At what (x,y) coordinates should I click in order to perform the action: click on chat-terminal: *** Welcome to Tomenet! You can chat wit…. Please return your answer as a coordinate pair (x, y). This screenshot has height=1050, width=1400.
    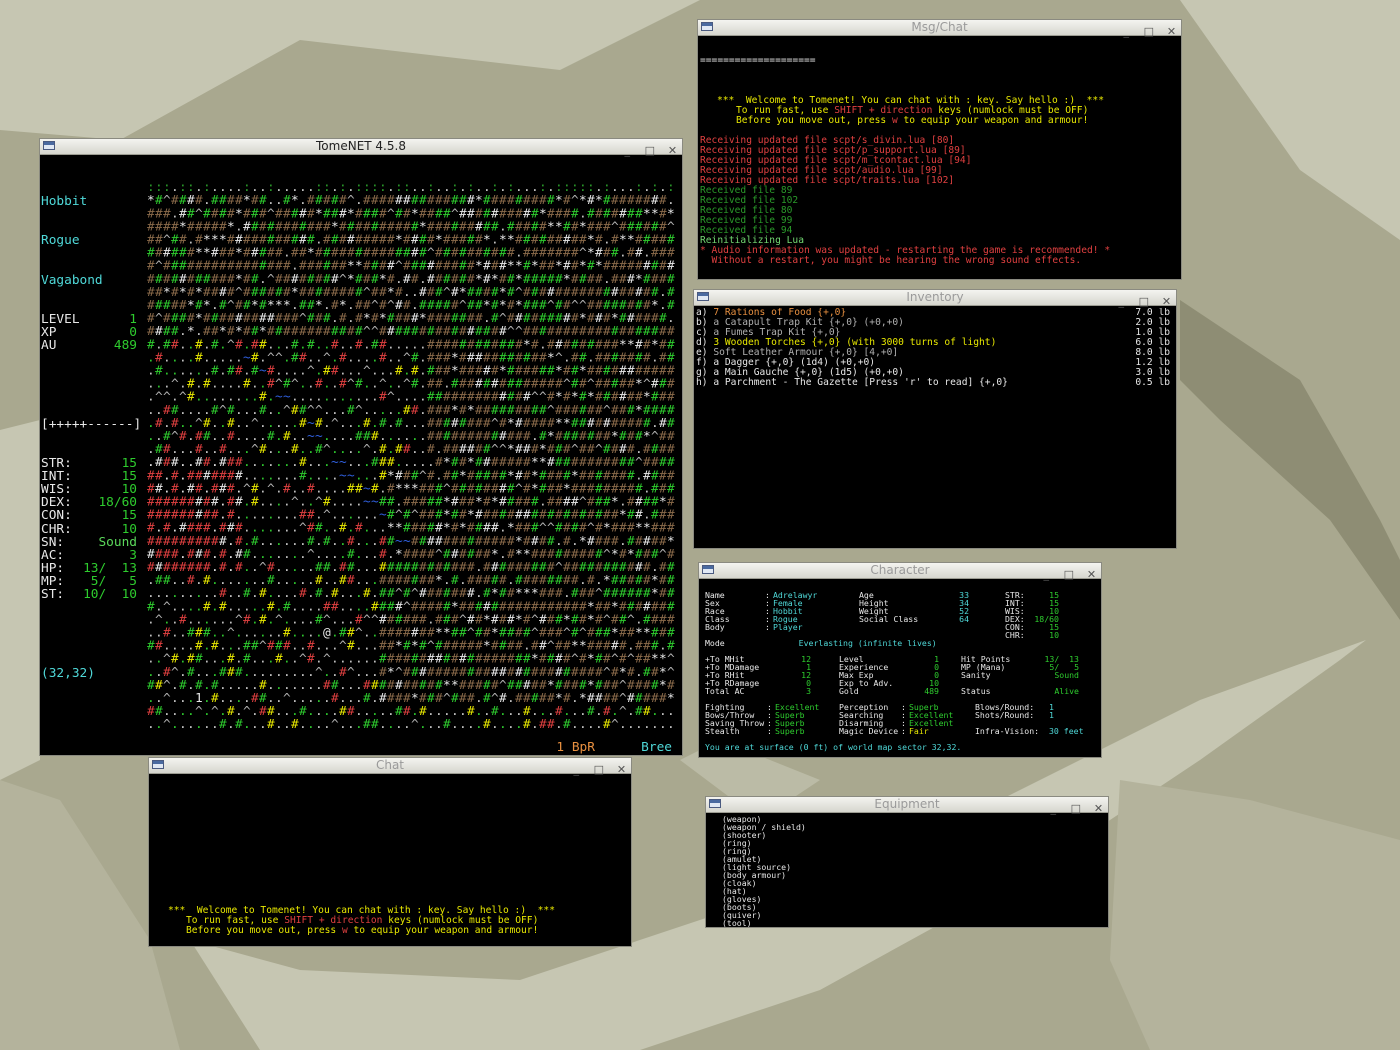
    Looking at the image, I should click on (390, 860).